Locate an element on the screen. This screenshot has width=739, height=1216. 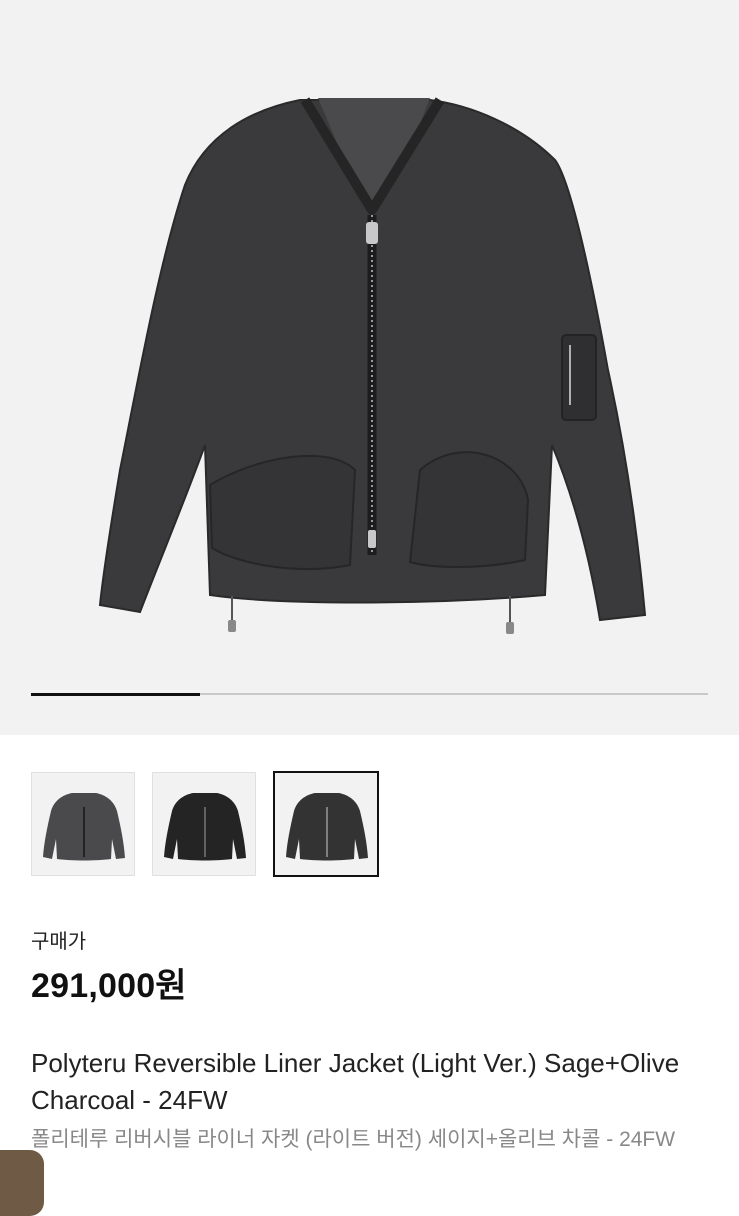
gallery-progress-track is located at coordinates (369, 694).